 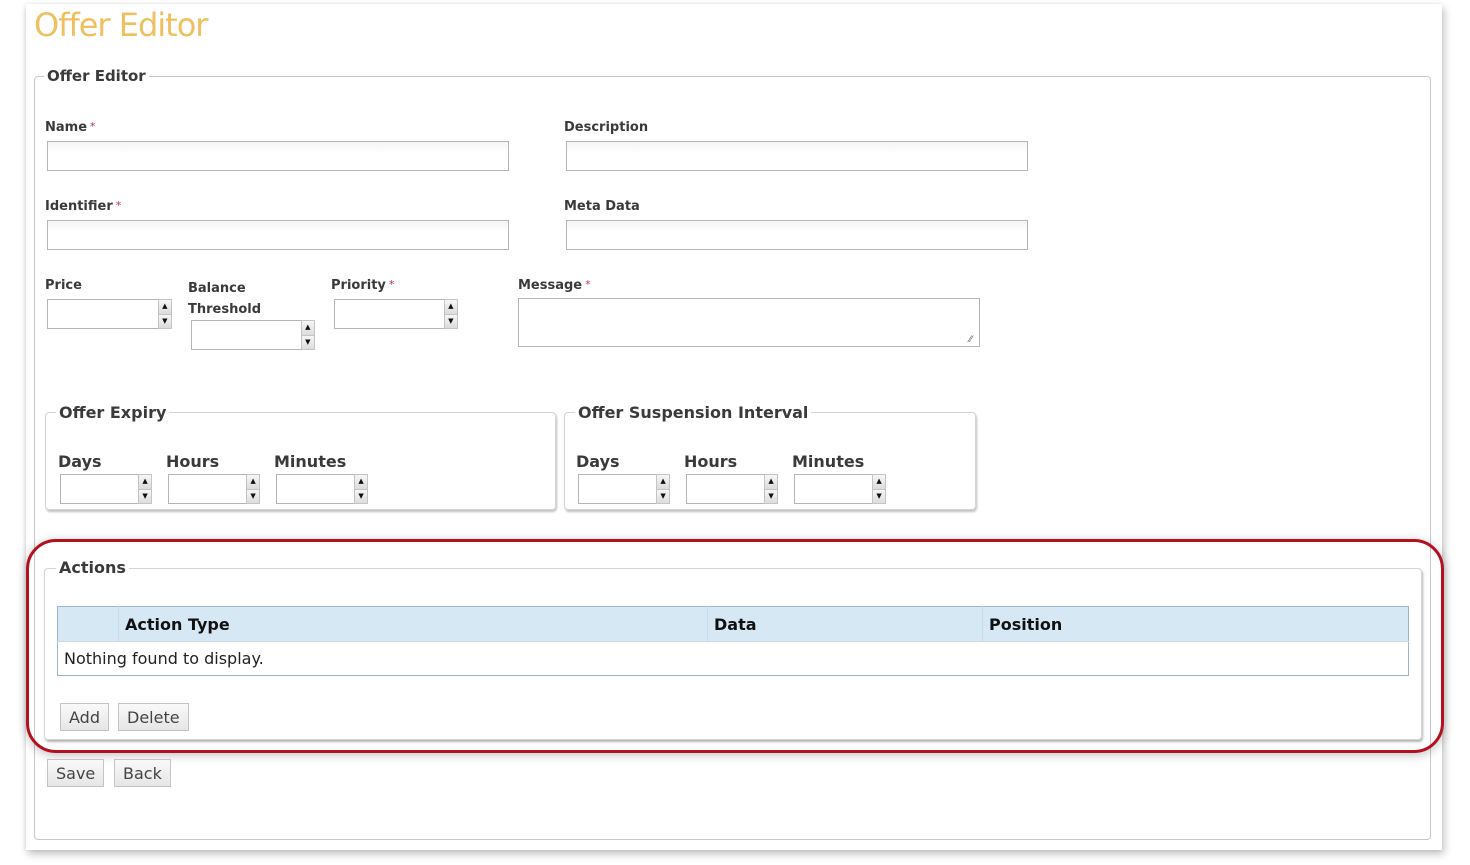 I want to click on expiry-hours-spinner: ▲ ▼, so click(x=214, y=489).